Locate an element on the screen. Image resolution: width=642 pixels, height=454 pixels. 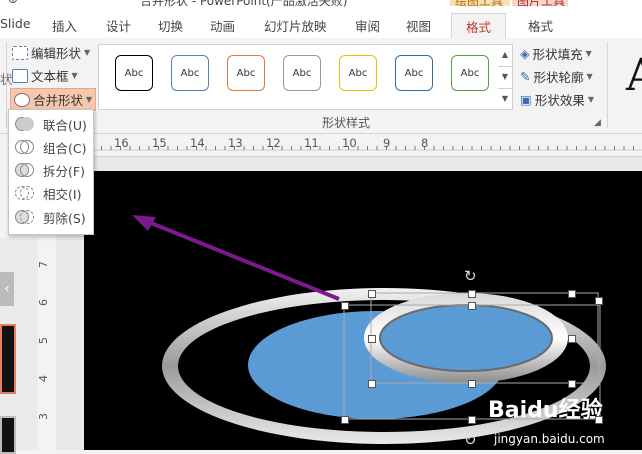
merge-shapes-button: 合并形状 ▼ is located at coordinates (53, 99).